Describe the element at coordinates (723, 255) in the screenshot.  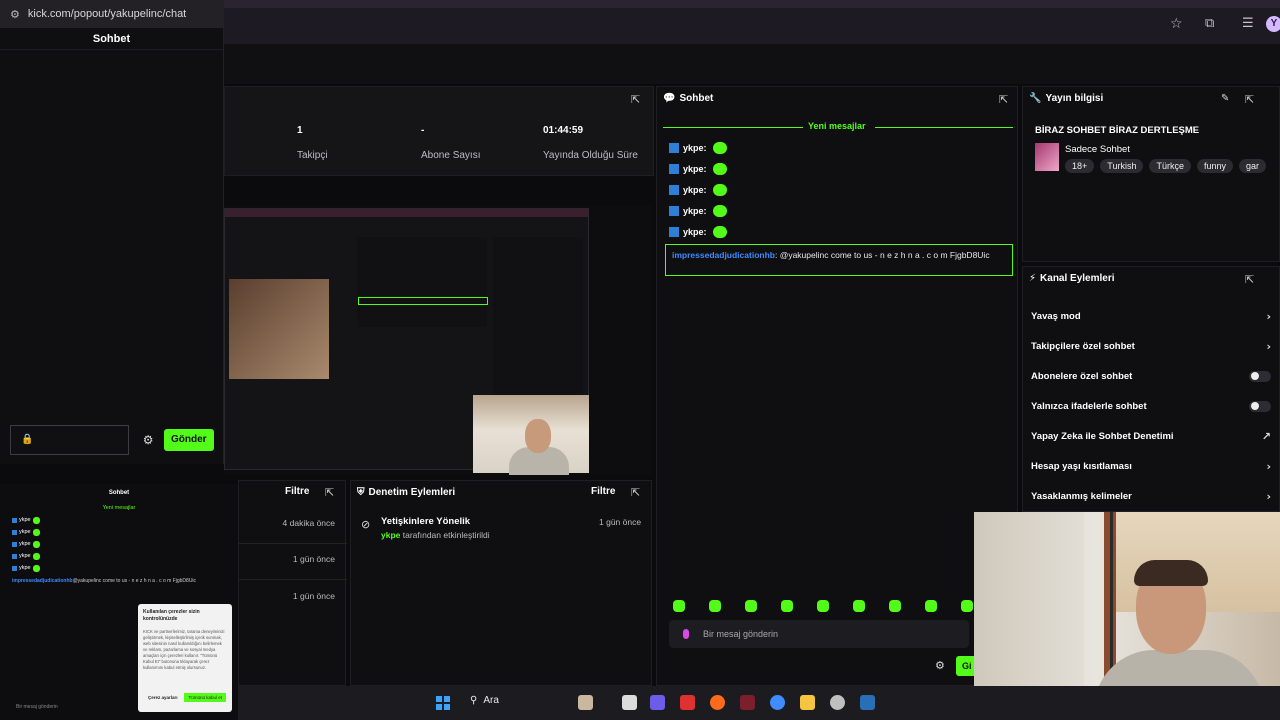
I see `spam-username: impressedadjudicationhb` at that location.